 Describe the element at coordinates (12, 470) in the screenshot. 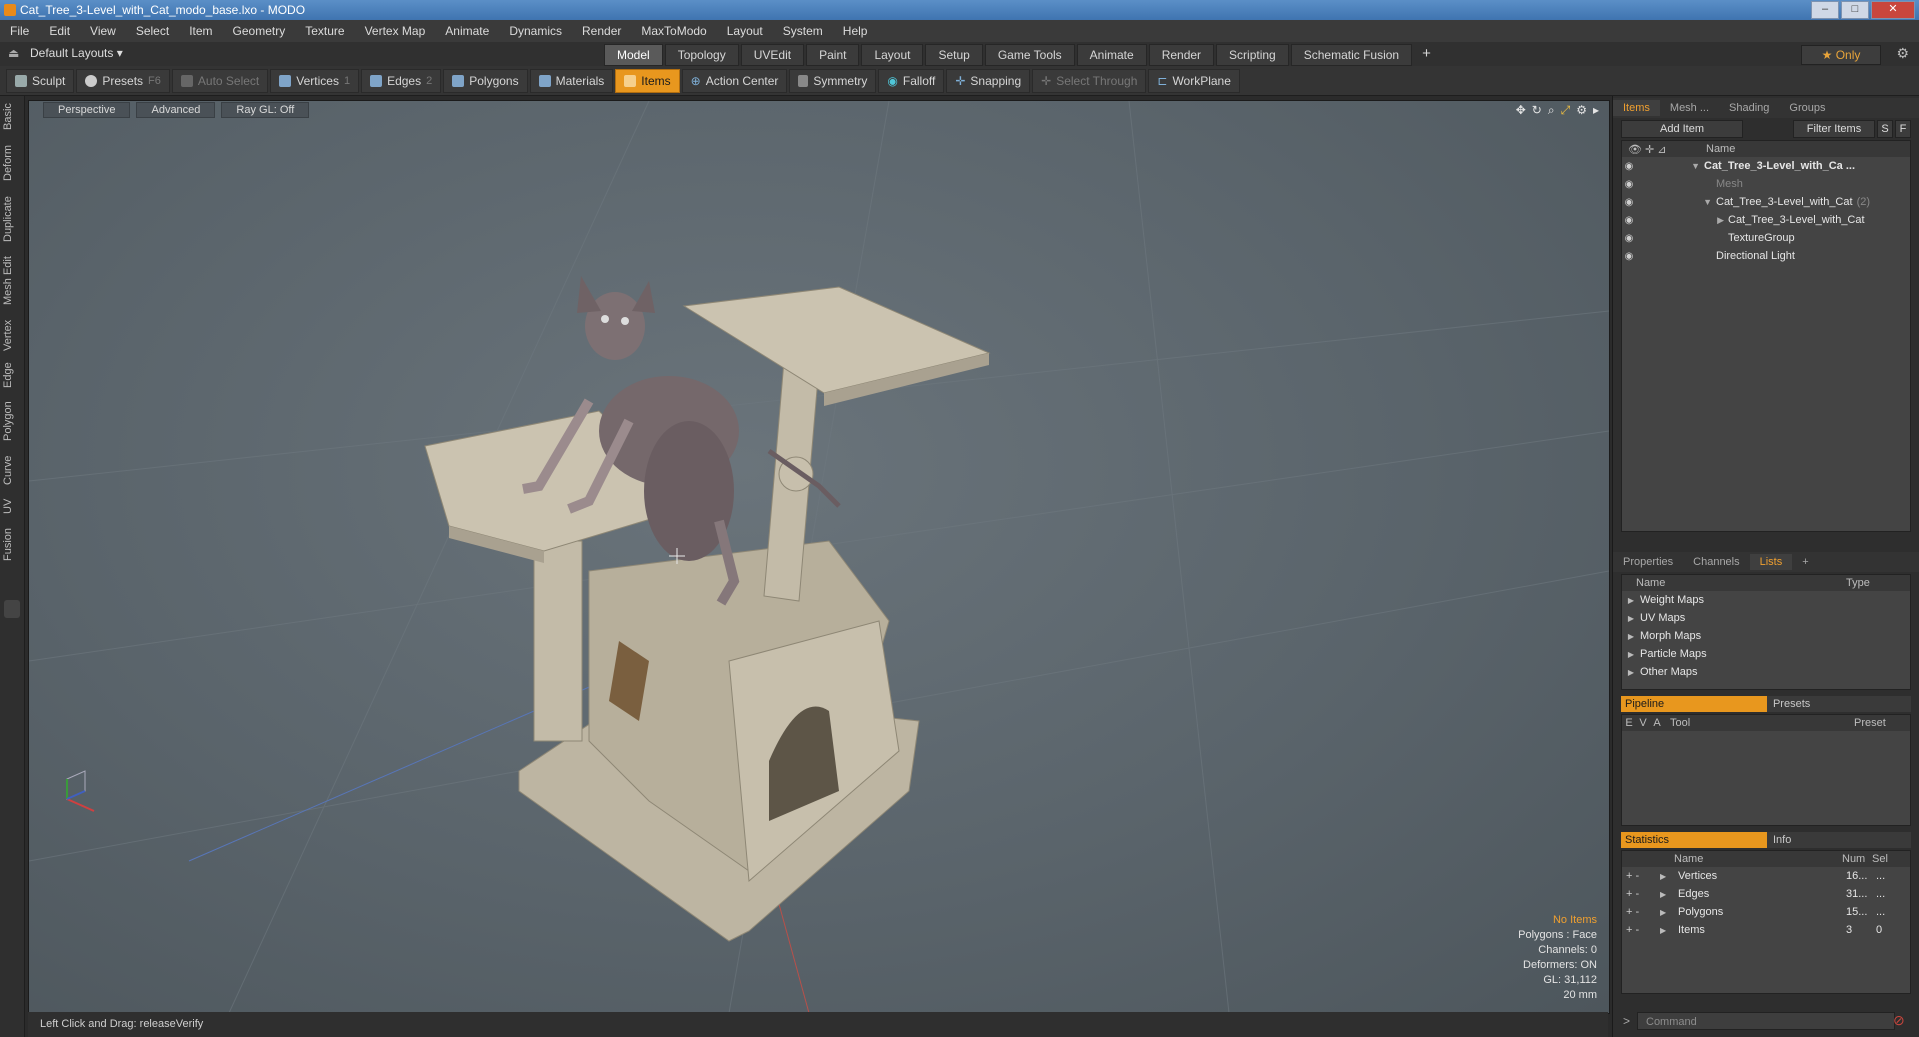

I see `vtab-curve: Curve` at that location.